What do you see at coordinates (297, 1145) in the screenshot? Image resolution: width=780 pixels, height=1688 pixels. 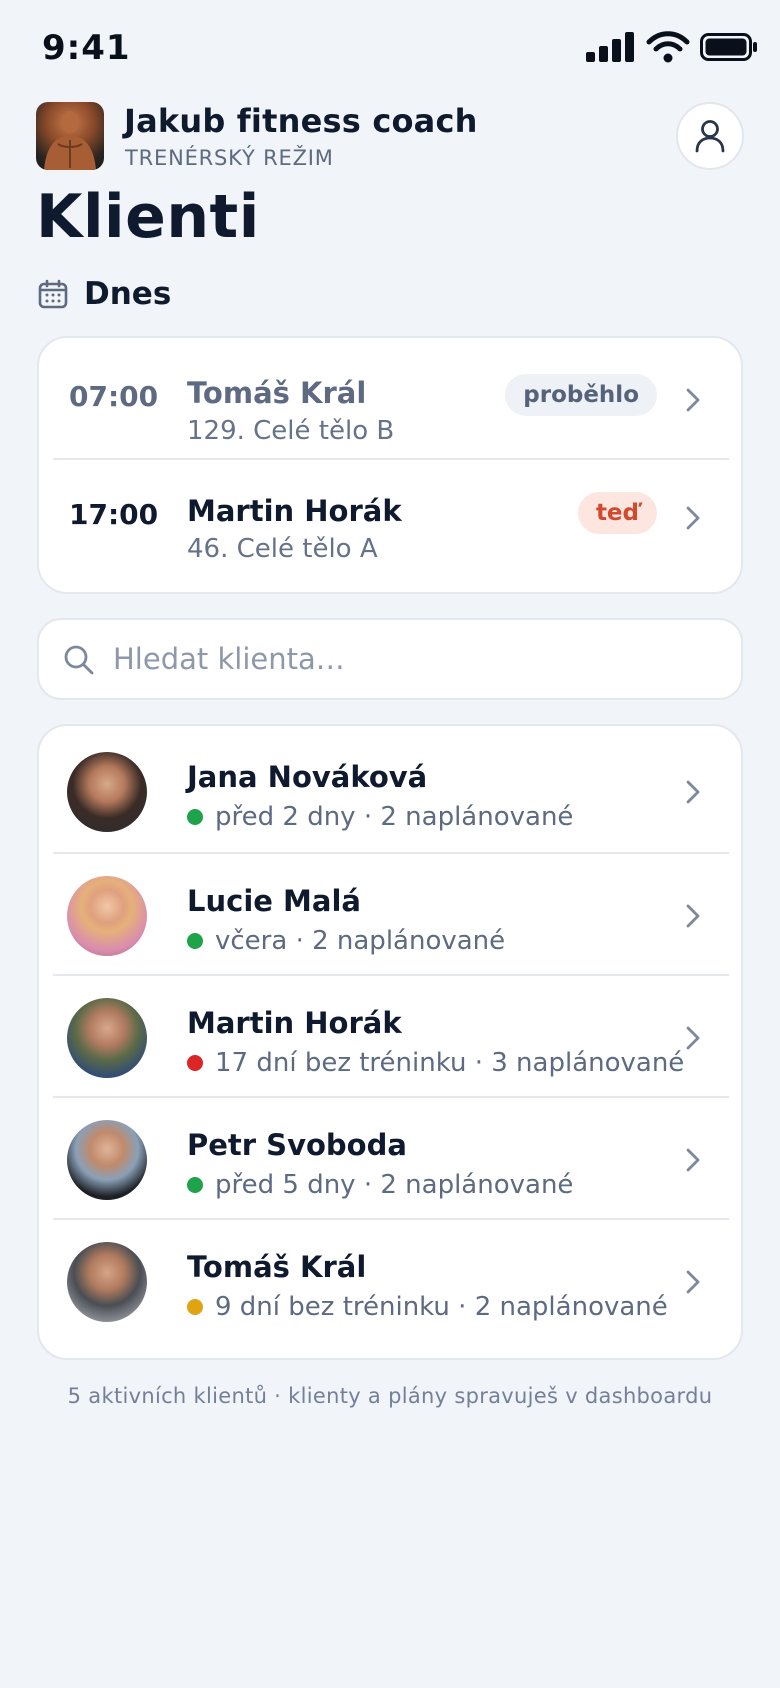 I see `client-name: Petr Svoboda` at bounding box center [297, 1145].